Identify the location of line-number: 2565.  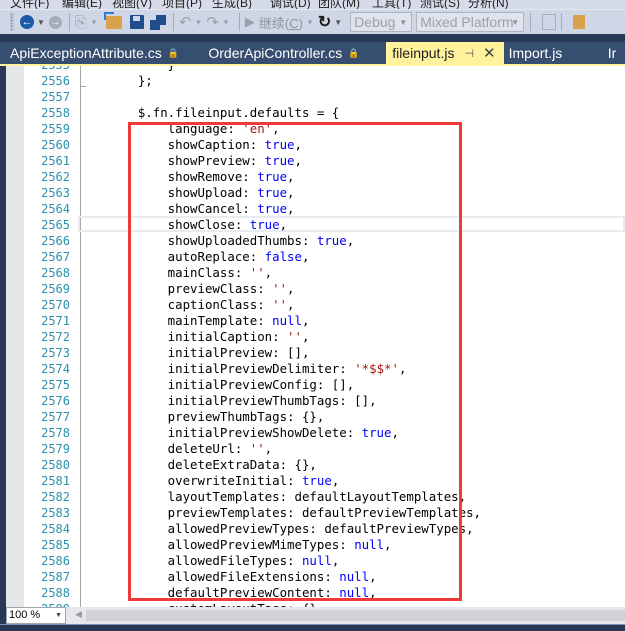
(55, 225).